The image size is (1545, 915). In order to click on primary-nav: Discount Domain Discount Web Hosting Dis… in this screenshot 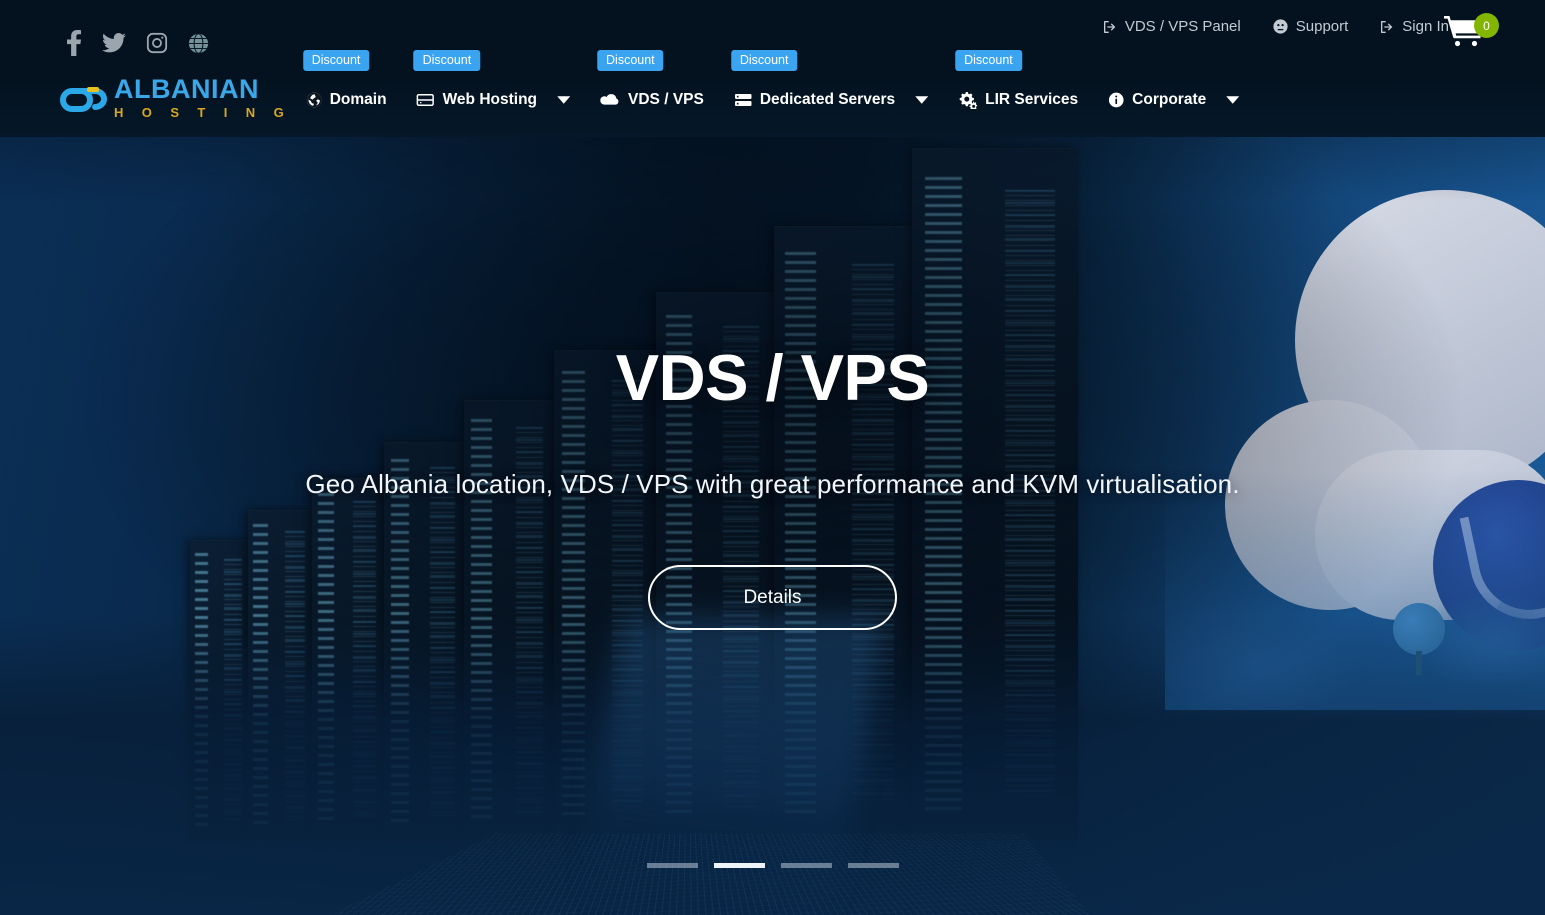, I will do `click(773, 84)`.